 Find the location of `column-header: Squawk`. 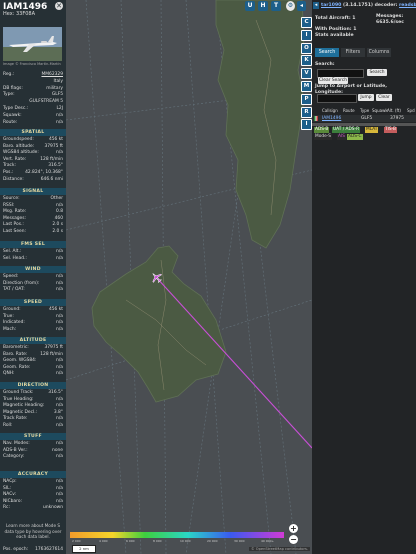

column-header: Squawk is located at coordinates (380, 110).